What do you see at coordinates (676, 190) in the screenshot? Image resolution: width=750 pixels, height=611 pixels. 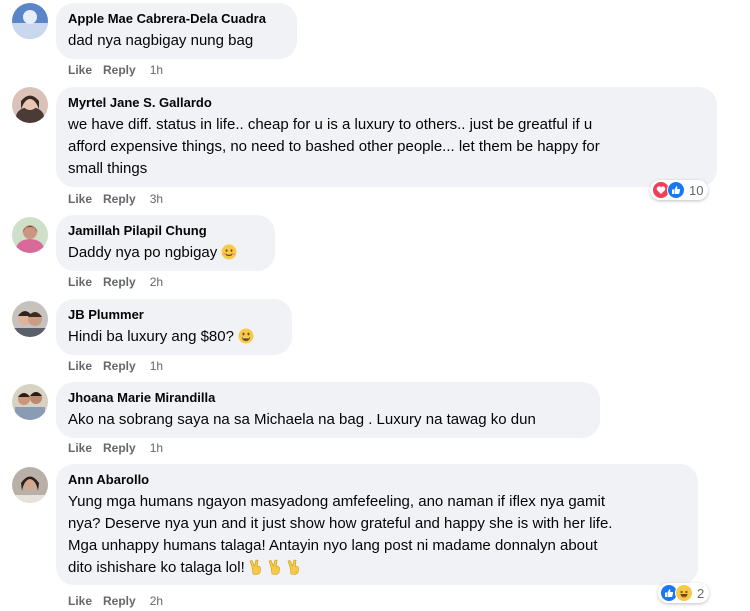 I see `thumbs-up-icon` at bounding box center [676, 190].